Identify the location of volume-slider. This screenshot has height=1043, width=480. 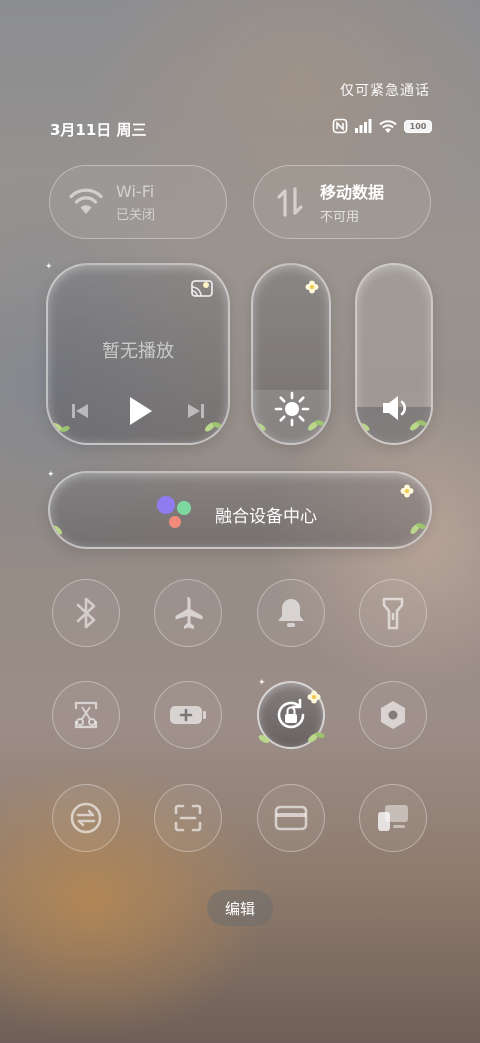
(394, 354).